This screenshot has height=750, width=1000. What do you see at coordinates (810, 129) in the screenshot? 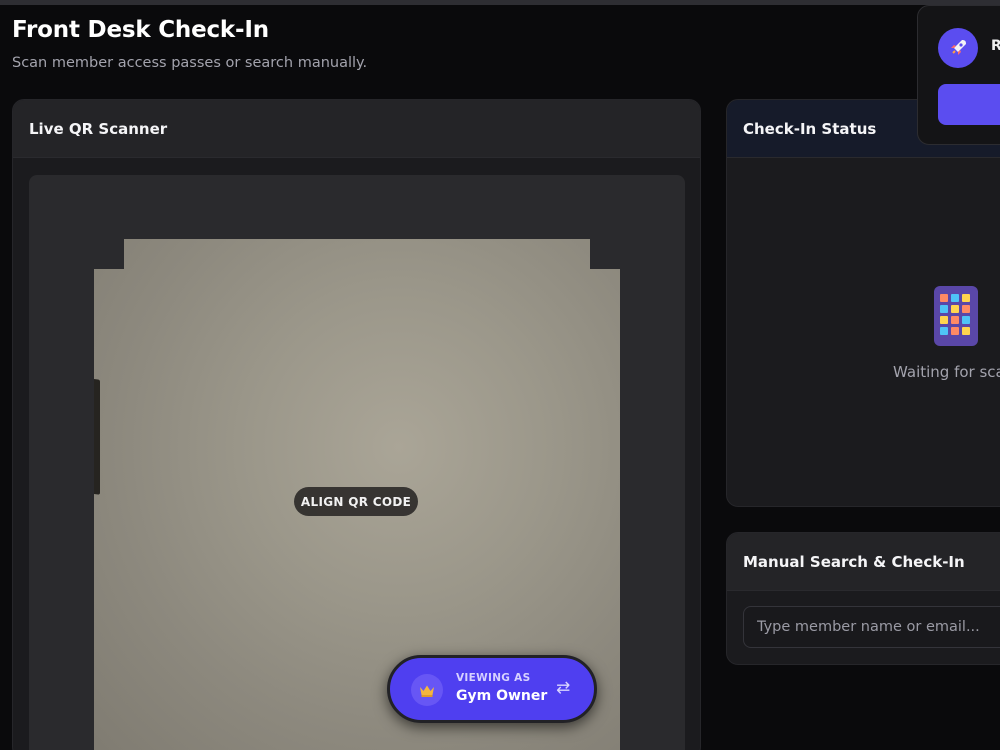
I see `check-in-status-title: Check-In Status` at bounding box center [810, 129].